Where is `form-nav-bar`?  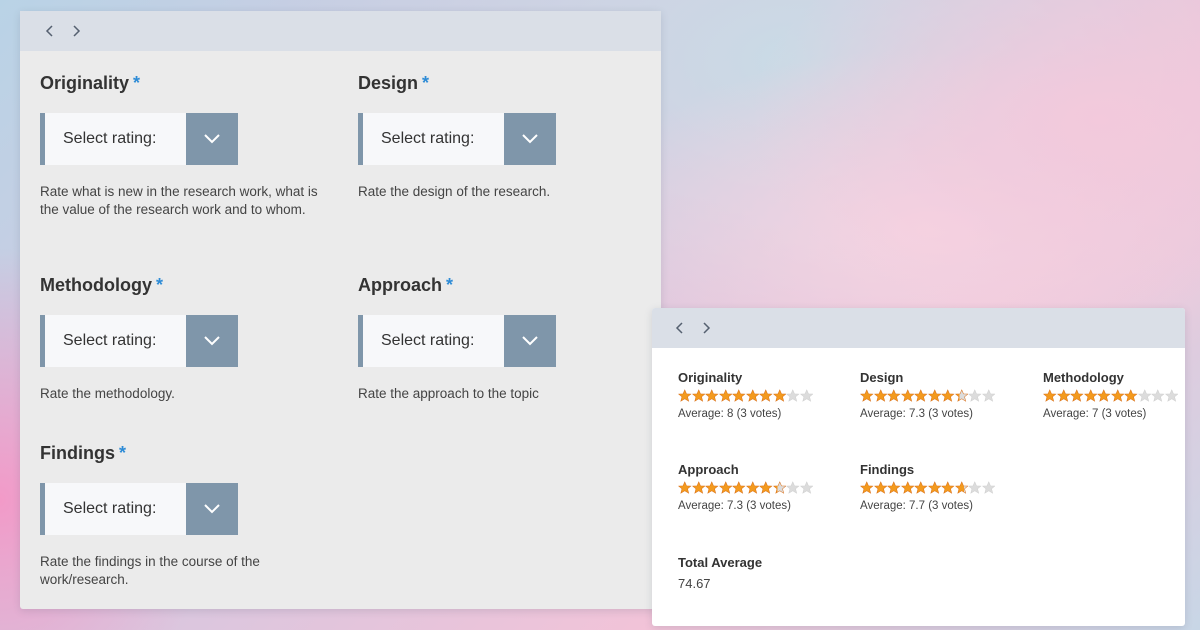
form-nav-bar is located at coordinates (340, 31).